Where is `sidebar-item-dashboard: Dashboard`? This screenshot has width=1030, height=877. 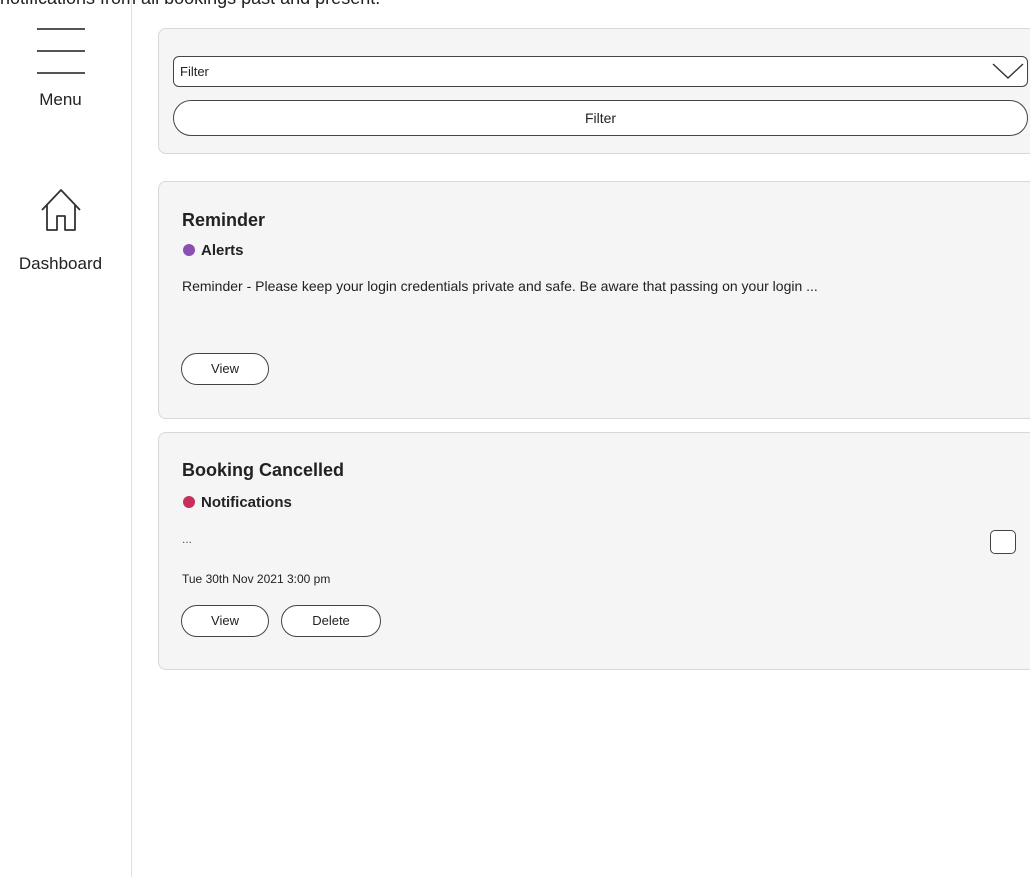
sidebar-item-dashboard: Dashboard is located at coordinates (65, 230).